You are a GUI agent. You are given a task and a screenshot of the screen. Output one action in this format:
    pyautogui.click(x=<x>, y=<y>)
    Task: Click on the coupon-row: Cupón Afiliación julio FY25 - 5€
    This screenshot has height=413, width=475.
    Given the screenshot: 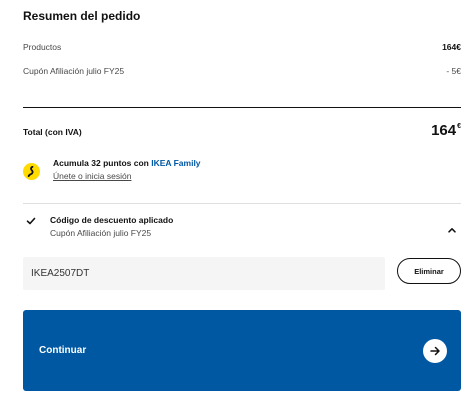 What is the action you would take?
    pyautogui.click(x=242, y=71)
    